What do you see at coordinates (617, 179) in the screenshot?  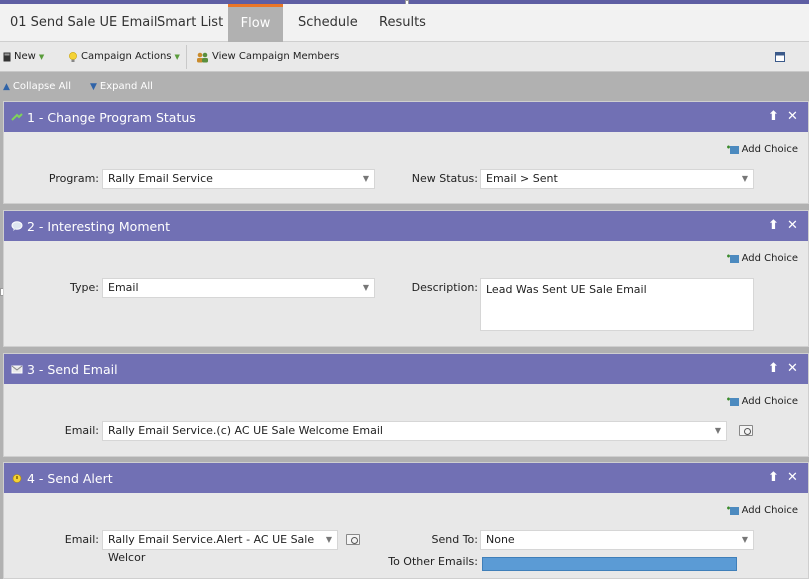 I see `new-status-select: Email > Sent ▼` at bounding box center [617, 179].